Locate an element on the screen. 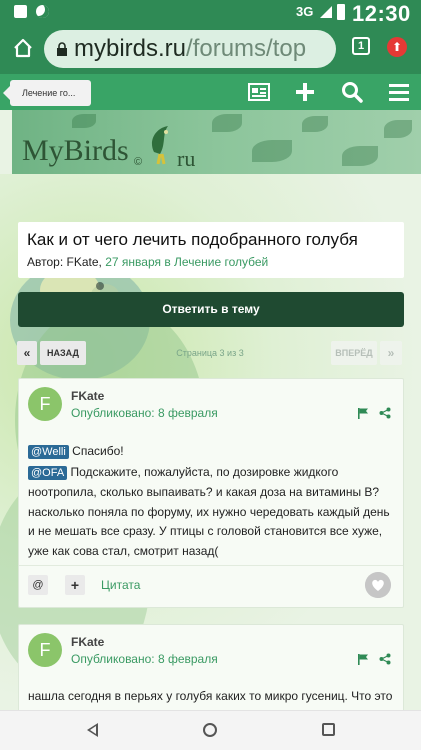  home-icon is located at coordinates (23, 48).